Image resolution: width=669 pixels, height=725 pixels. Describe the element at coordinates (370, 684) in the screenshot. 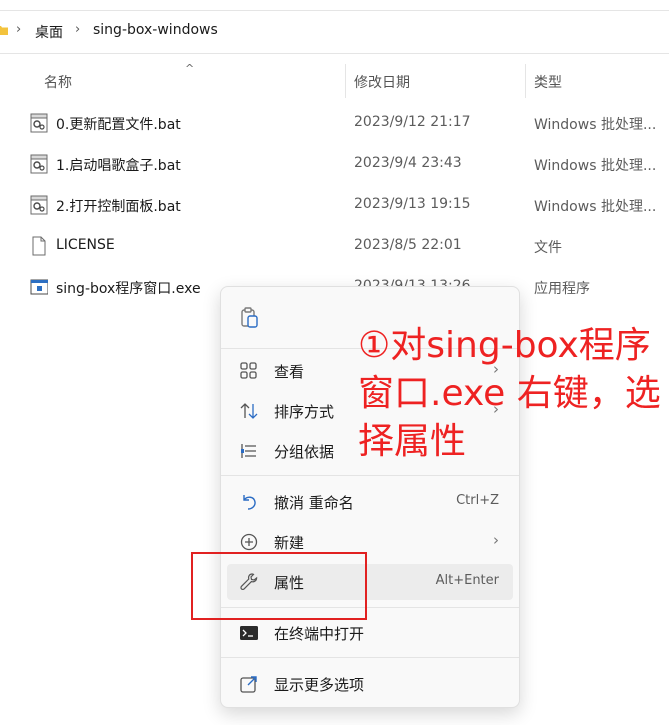

I see `menu-item-show-more-options: 显示更多选项` at that location.